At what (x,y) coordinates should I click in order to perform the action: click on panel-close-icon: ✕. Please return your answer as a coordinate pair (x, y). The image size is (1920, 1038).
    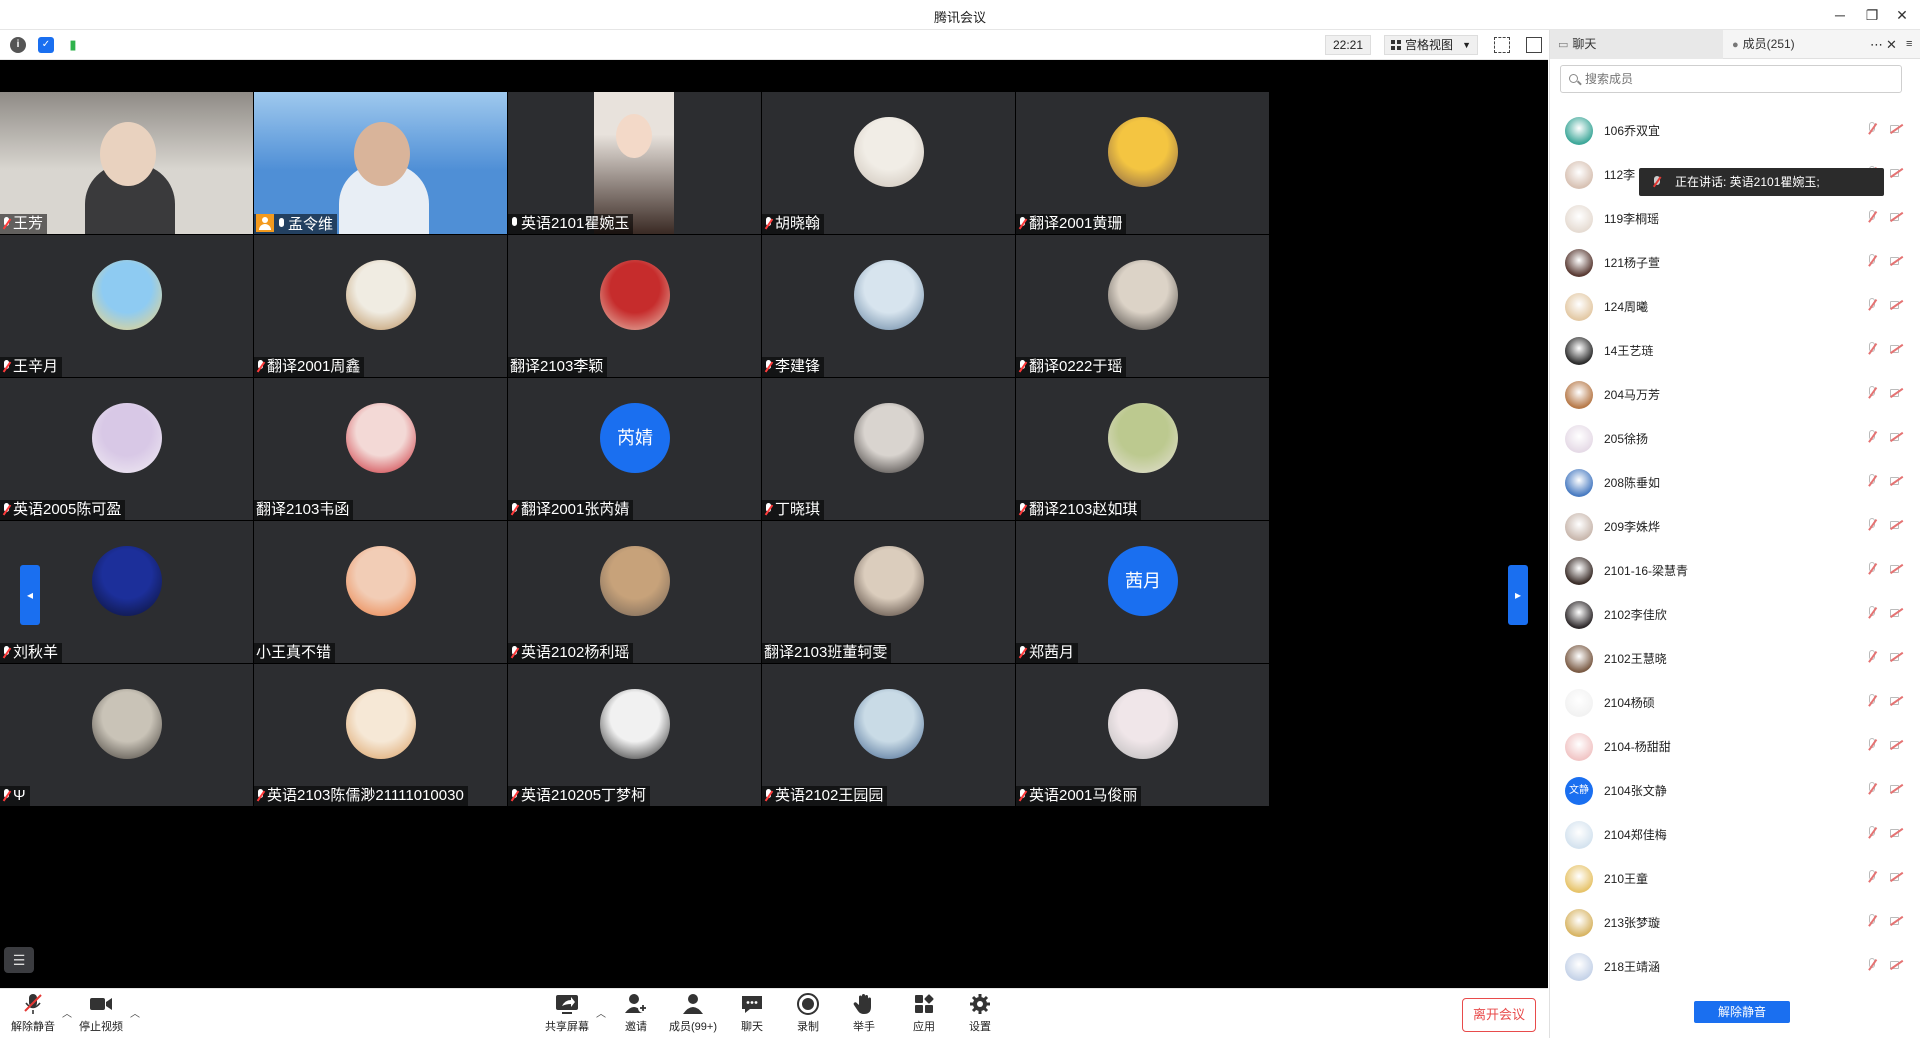
    Looking at the image, I should click on (1891, 44).